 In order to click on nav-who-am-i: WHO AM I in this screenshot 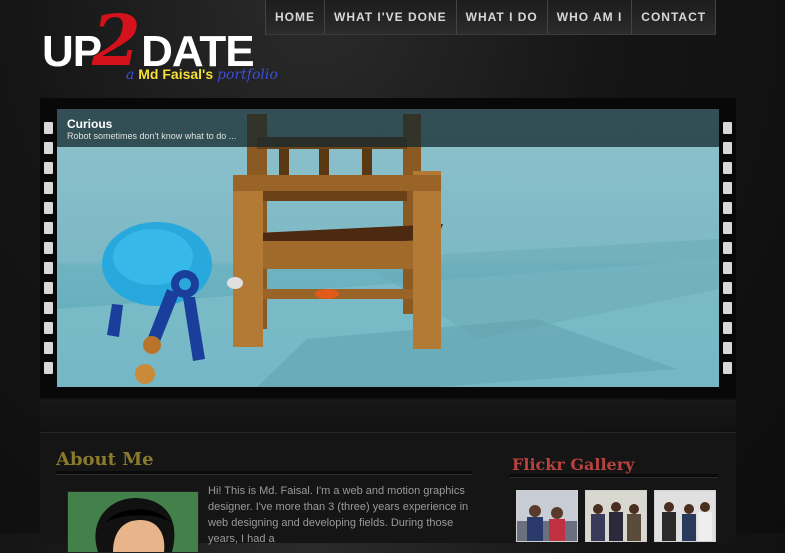, I will do `click(589, 17)`.